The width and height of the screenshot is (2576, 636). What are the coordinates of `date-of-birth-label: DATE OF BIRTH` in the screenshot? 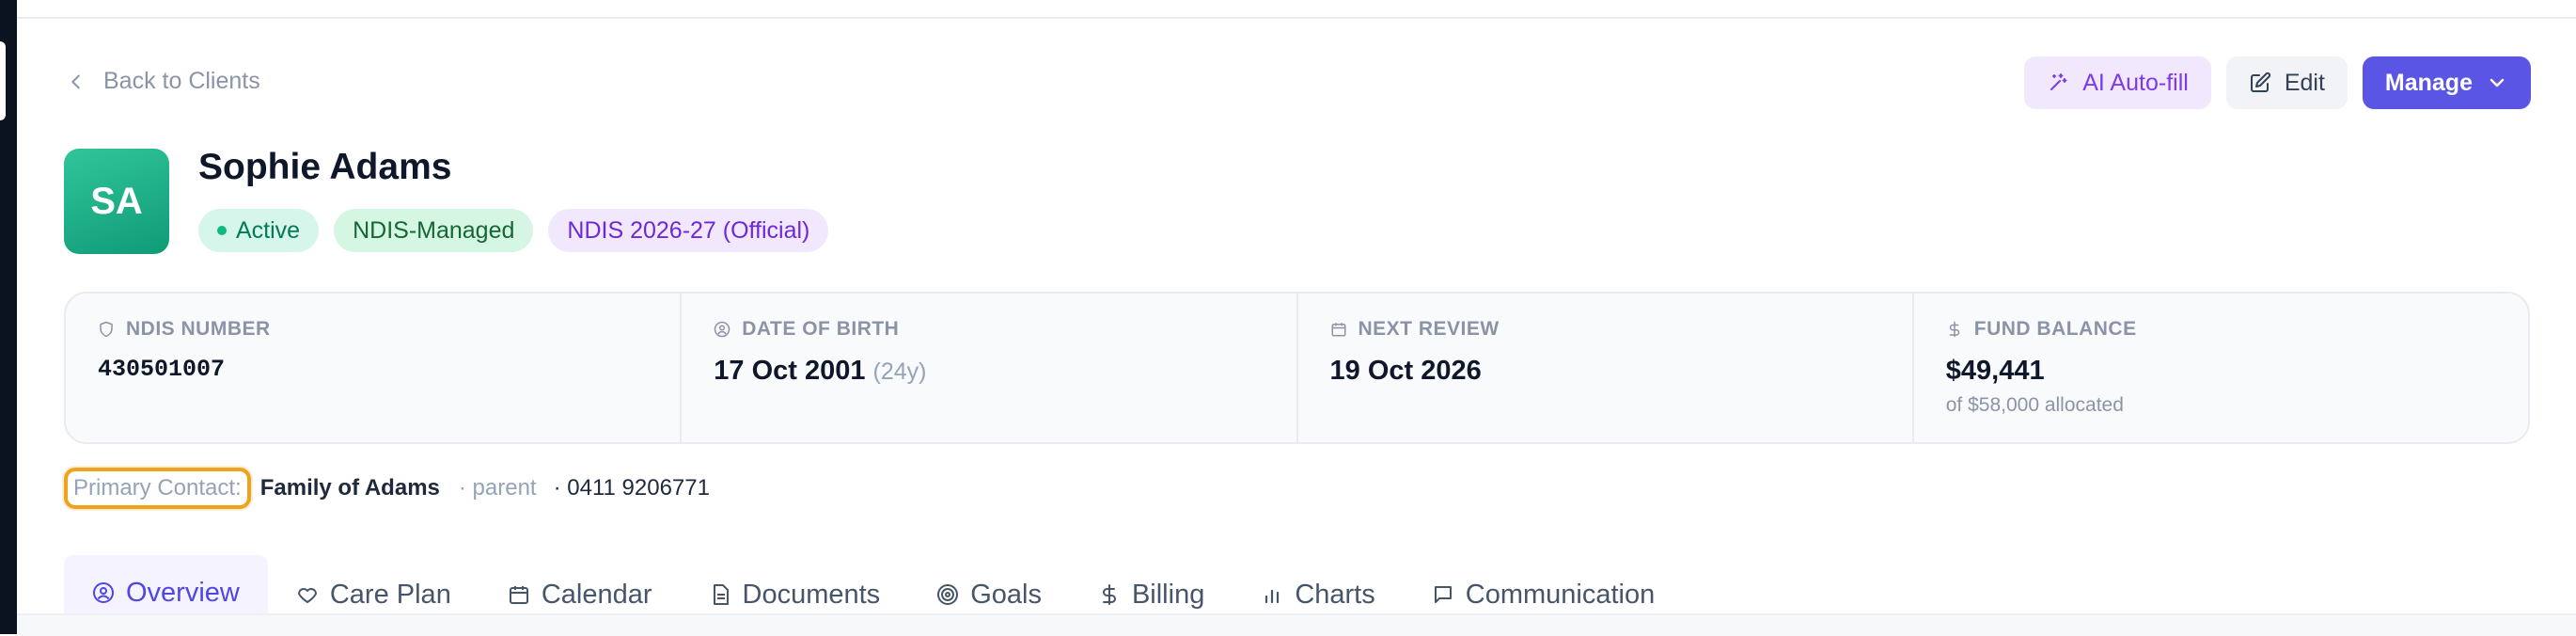 It's located at (989, 329).